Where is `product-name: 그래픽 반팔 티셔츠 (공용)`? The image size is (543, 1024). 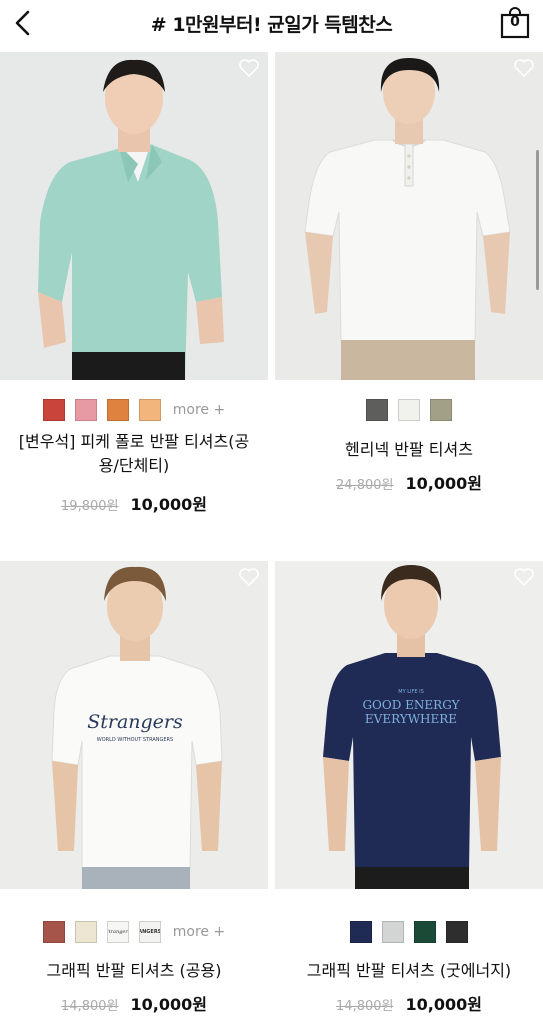 product-name: 그래픽 반팔 티셔츠 (공용) is located at coordinates (134, 971).